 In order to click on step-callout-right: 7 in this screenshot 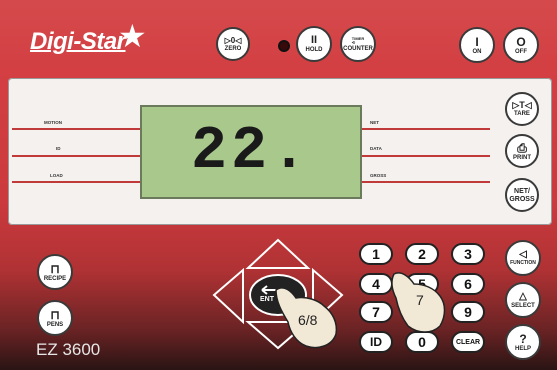, I will do `click(420, 300)`.